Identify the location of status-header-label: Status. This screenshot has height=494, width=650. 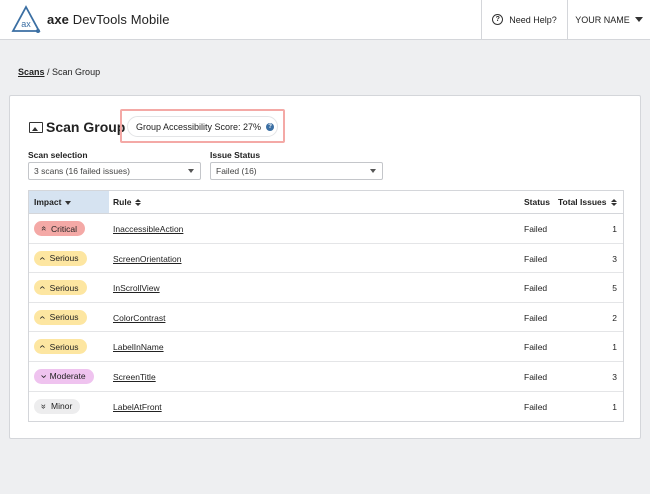
(537, 202).